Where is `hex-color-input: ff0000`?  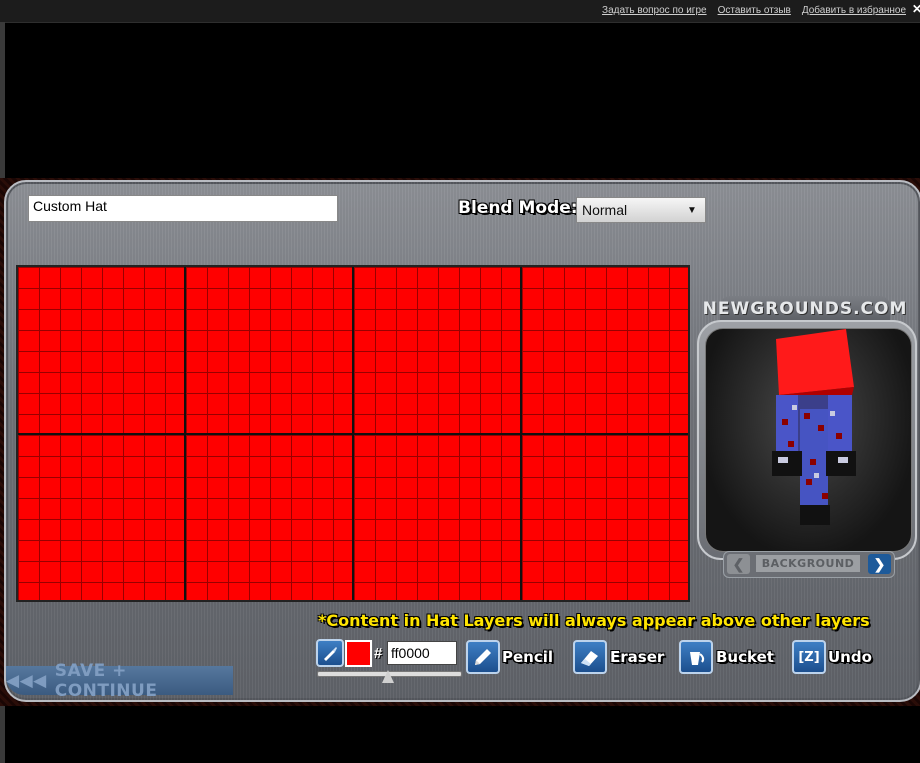 hex-color-input: ff0000 is located at coordinates (422, 653).